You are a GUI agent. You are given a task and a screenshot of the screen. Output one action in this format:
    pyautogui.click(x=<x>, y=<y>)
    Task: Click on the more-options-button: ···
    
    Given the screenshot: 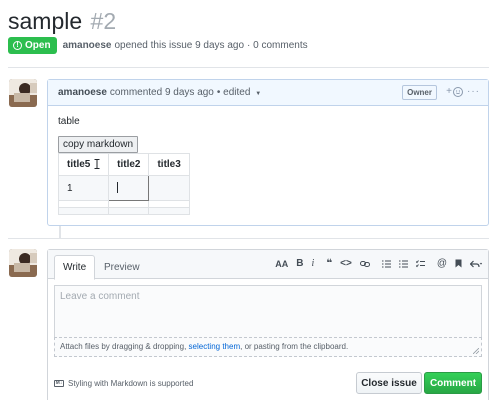 What is the action you would take?
    pyautogui.click(x=473, y=91)
    